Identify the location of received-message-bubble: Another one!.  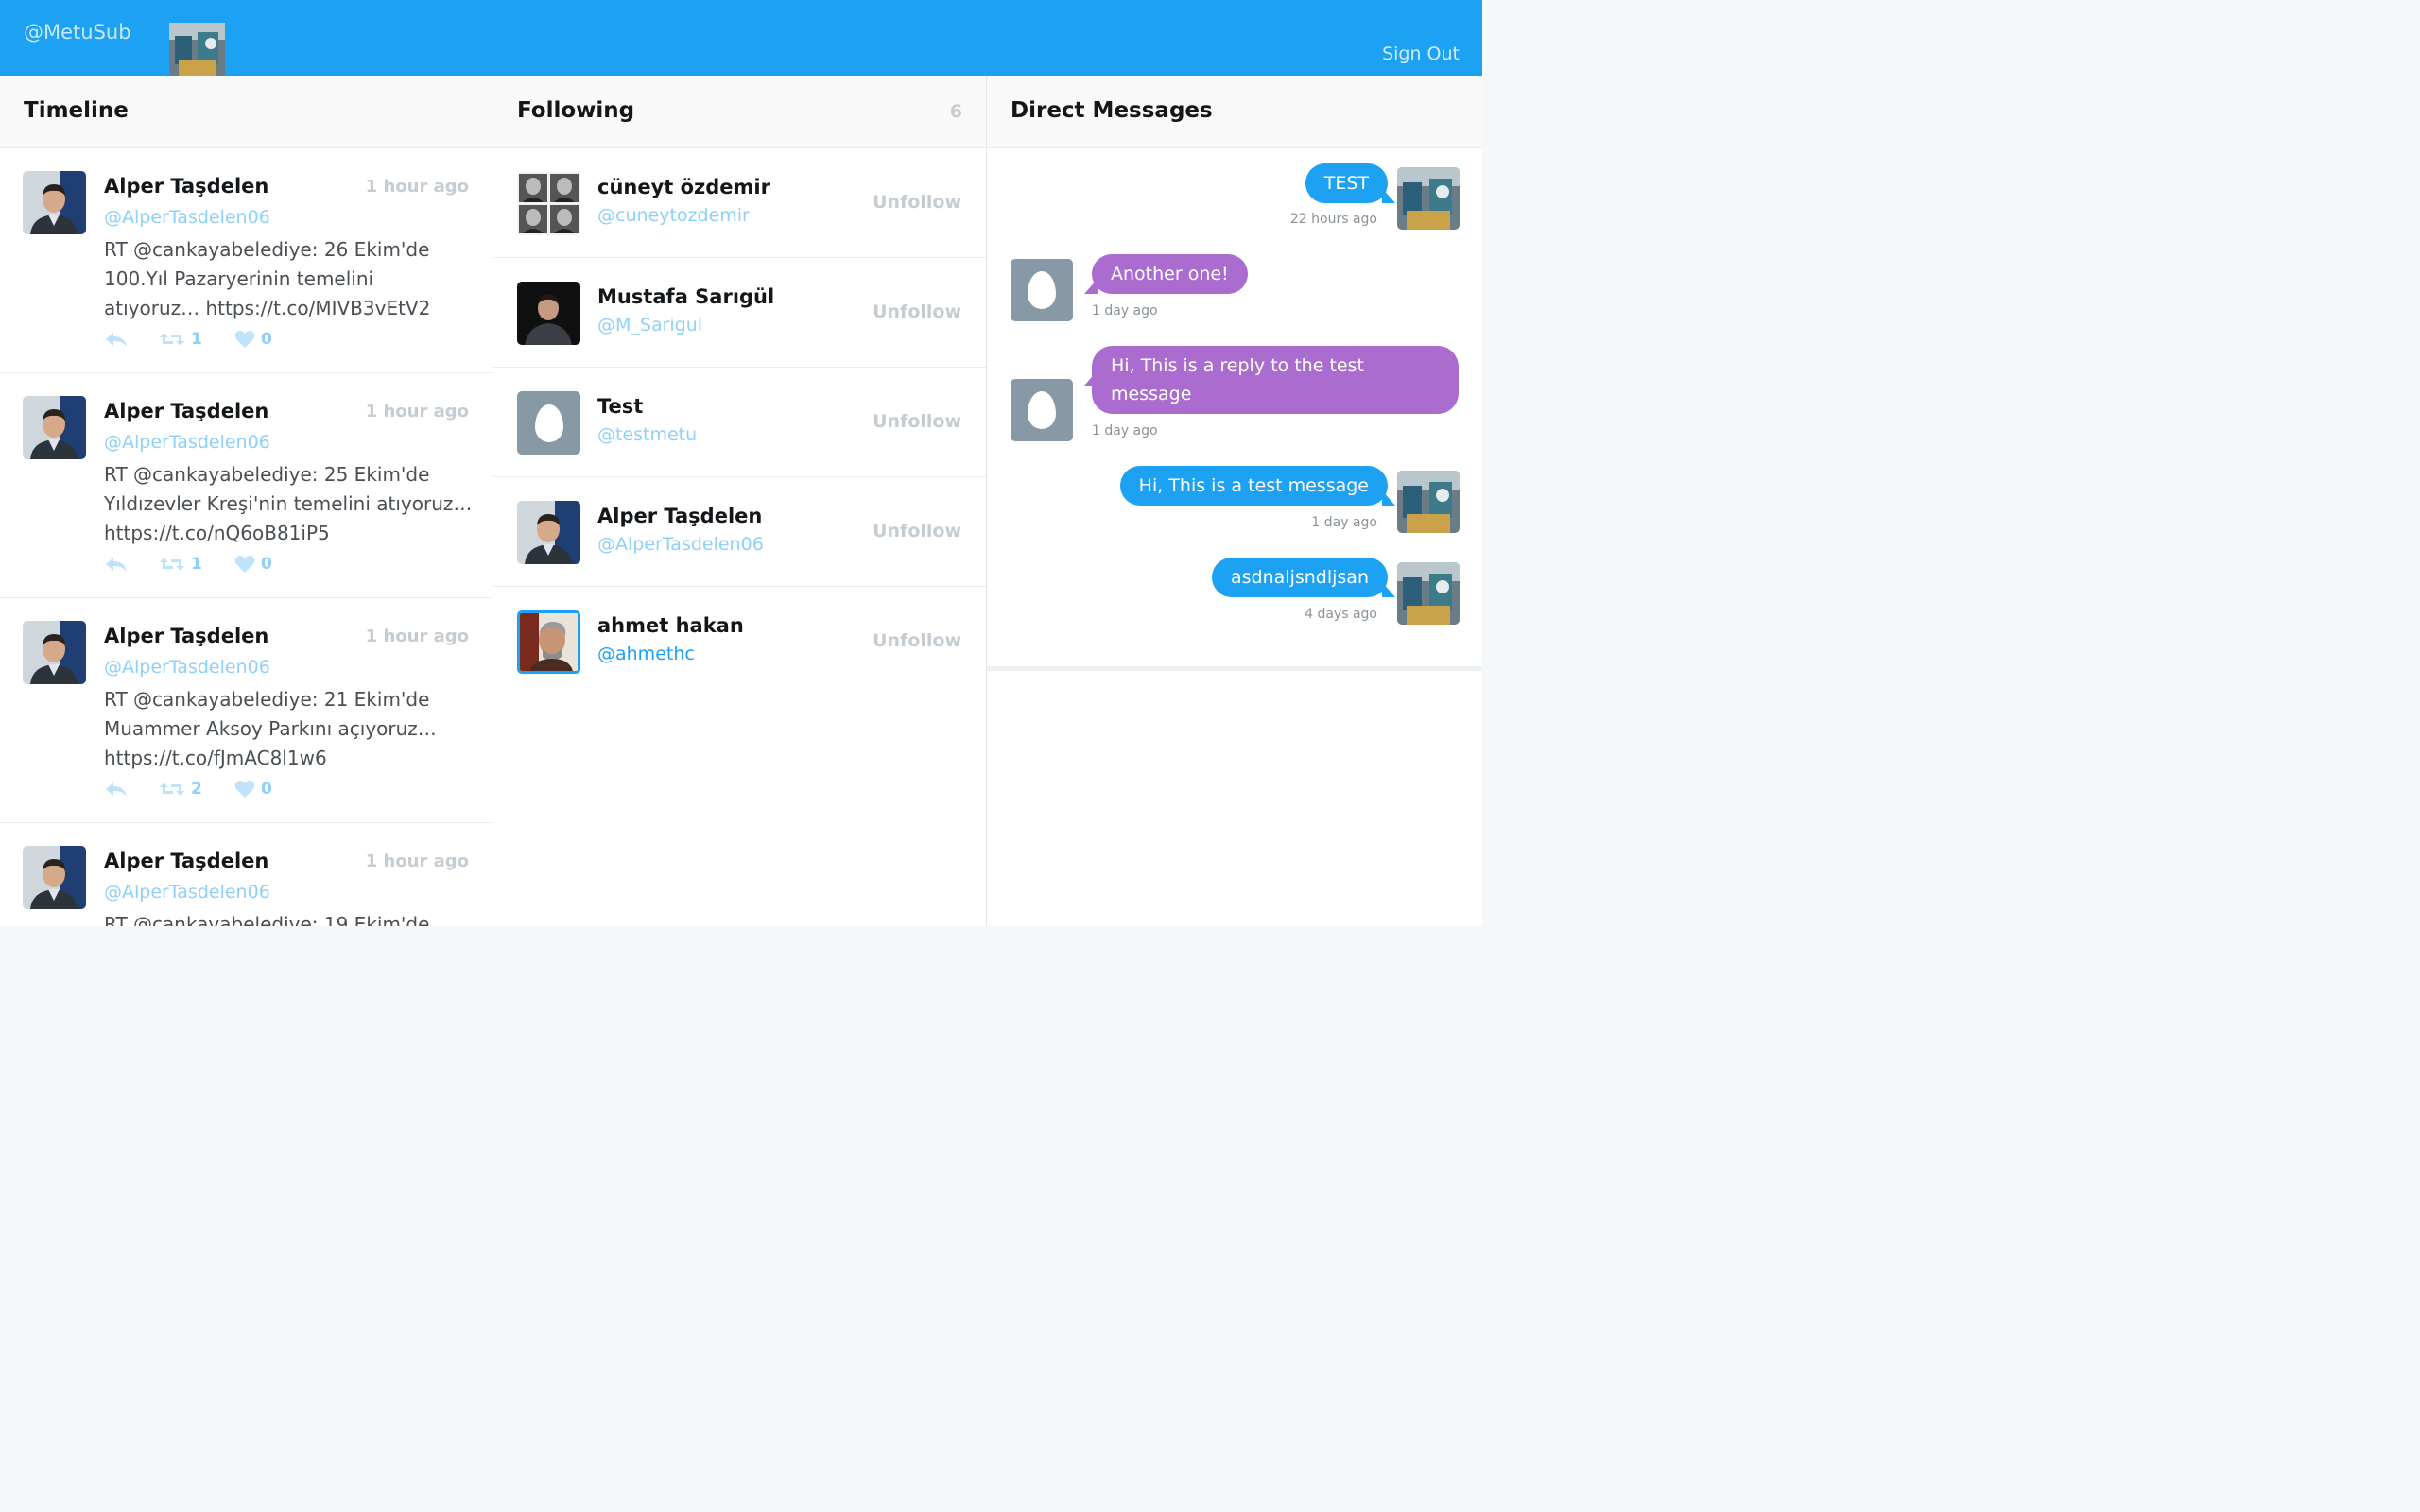
(1170, 274).